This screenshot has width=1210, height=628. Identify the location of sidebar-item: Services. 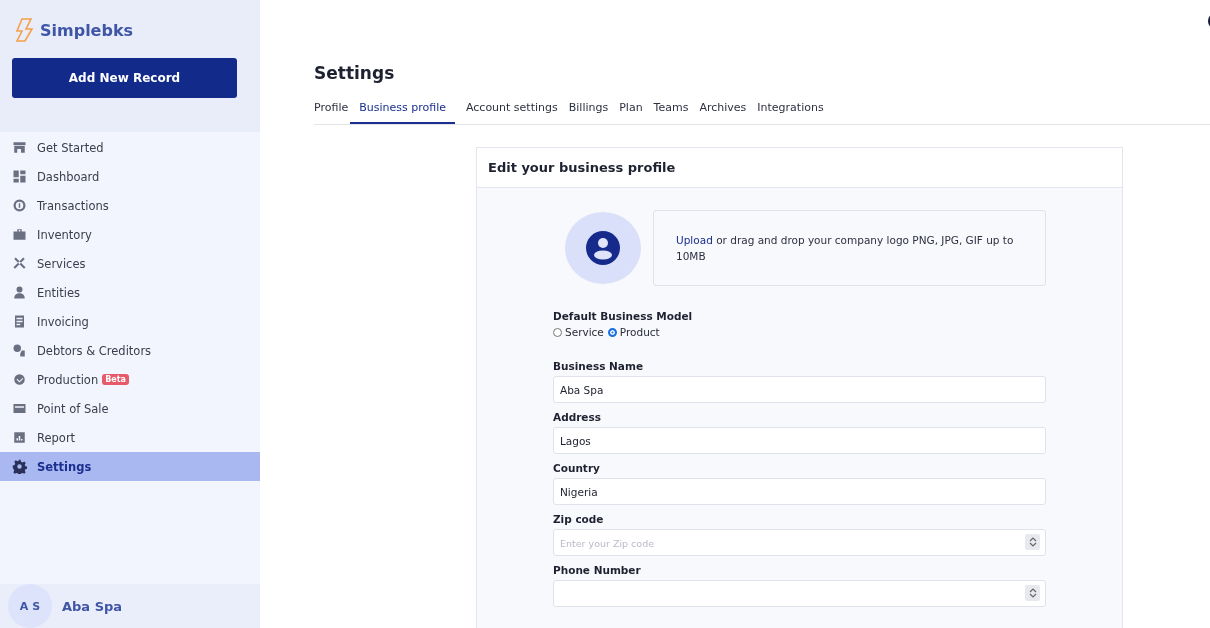
(130, 263).